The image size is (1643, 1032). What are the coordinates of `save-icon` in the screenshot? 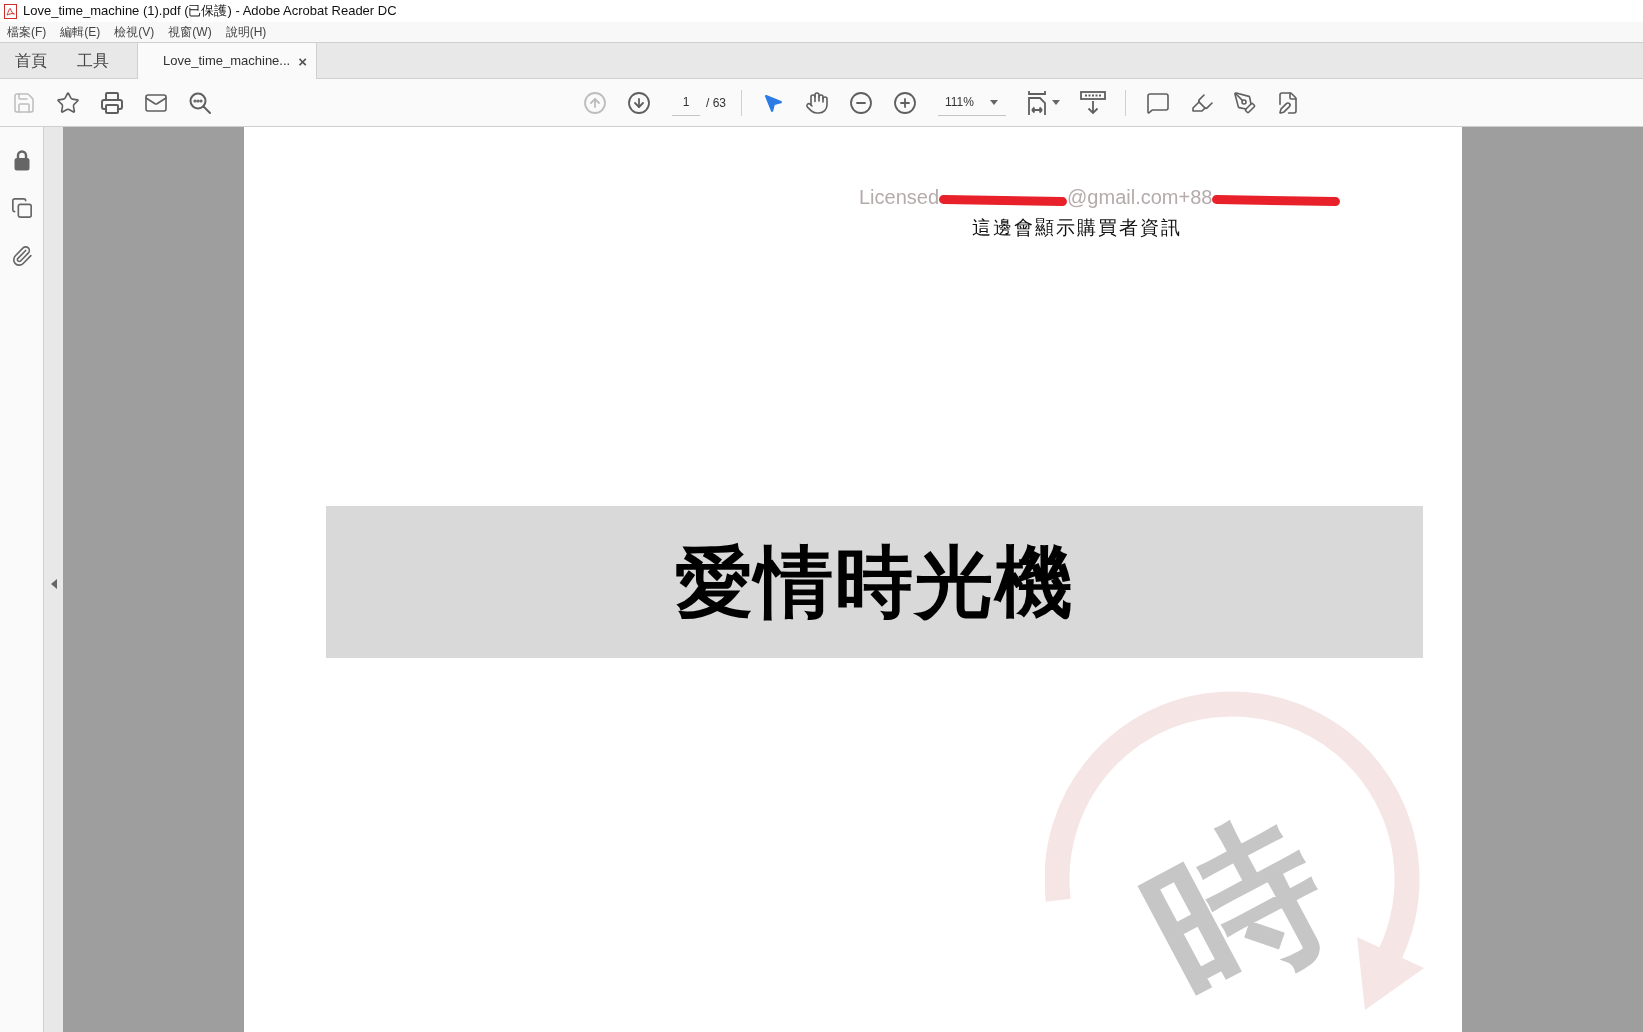 It's located at (24, 102).